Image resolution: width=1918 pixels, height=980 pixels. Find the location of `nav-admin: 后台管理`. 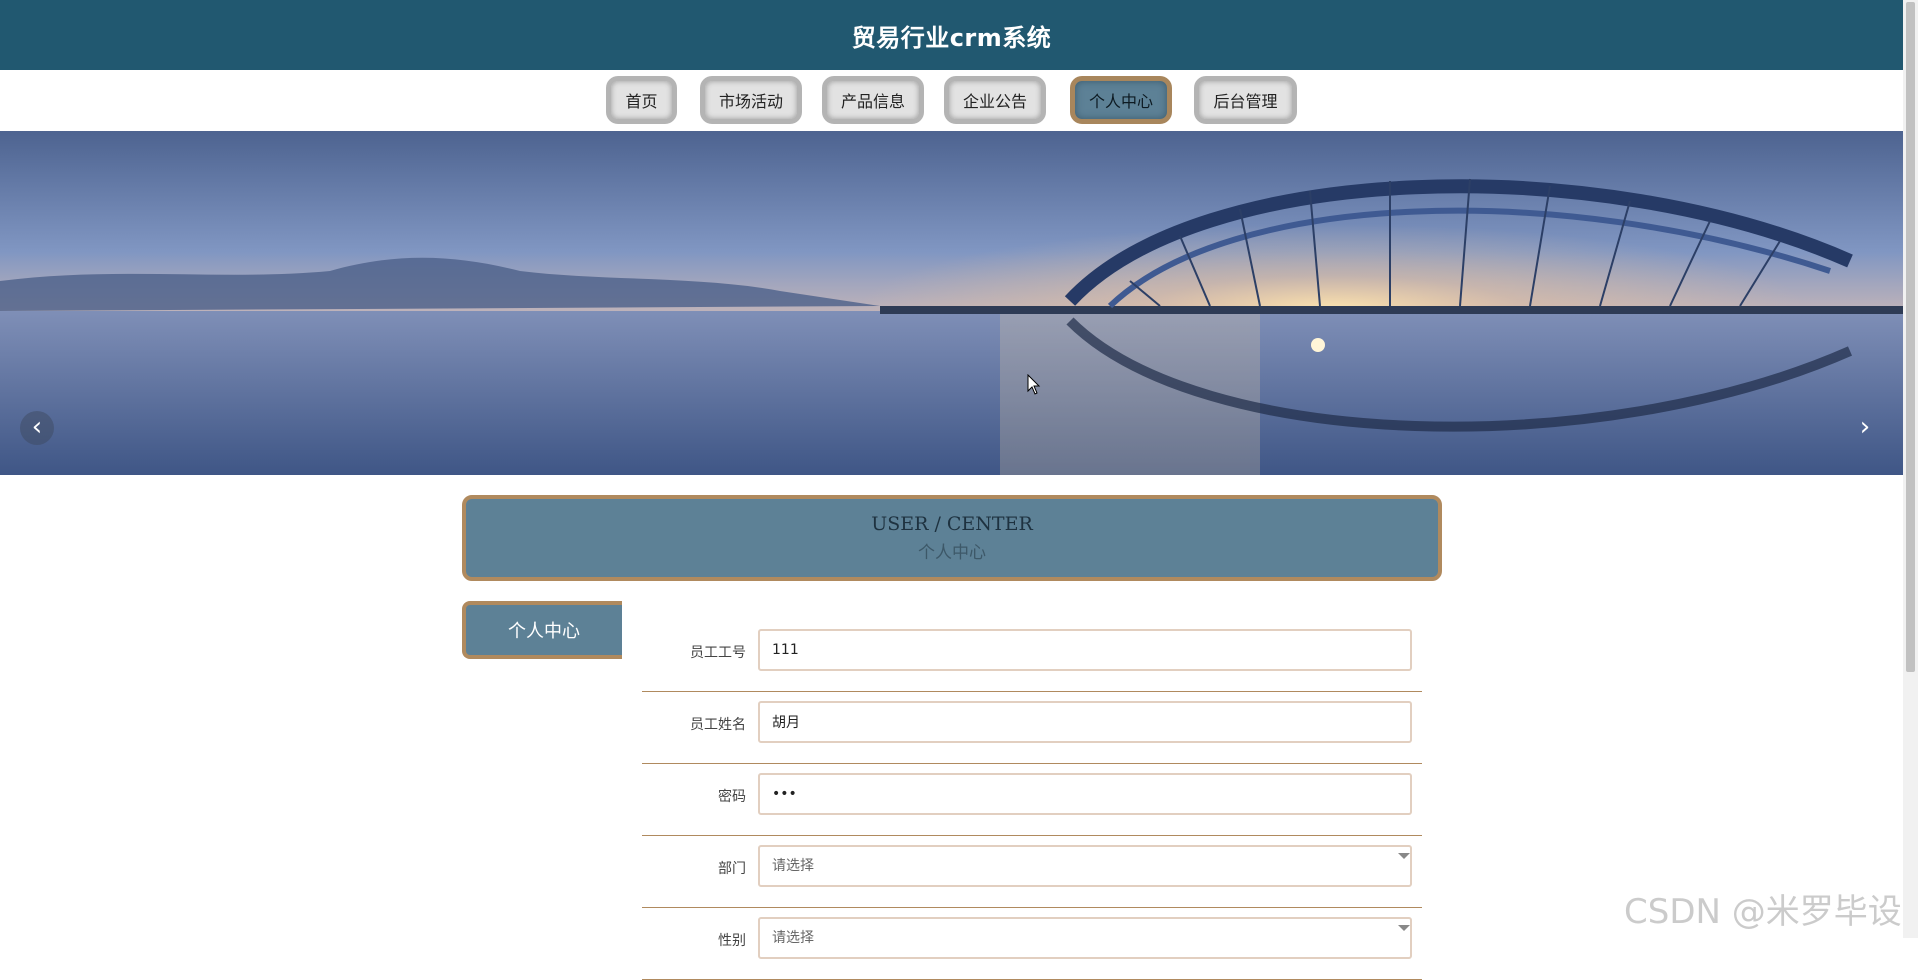

nav-admin: 后台管理 is located at coordinates (1245, 100).